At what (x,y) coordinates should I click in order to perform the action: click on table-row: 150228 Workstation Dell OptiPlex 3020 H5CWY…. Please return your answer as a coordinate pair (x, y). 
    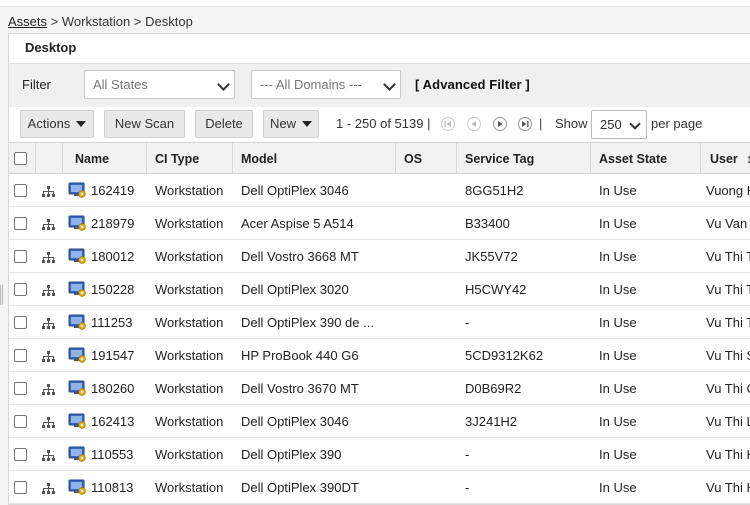
    Looking at the image, I should click on (379, 289).